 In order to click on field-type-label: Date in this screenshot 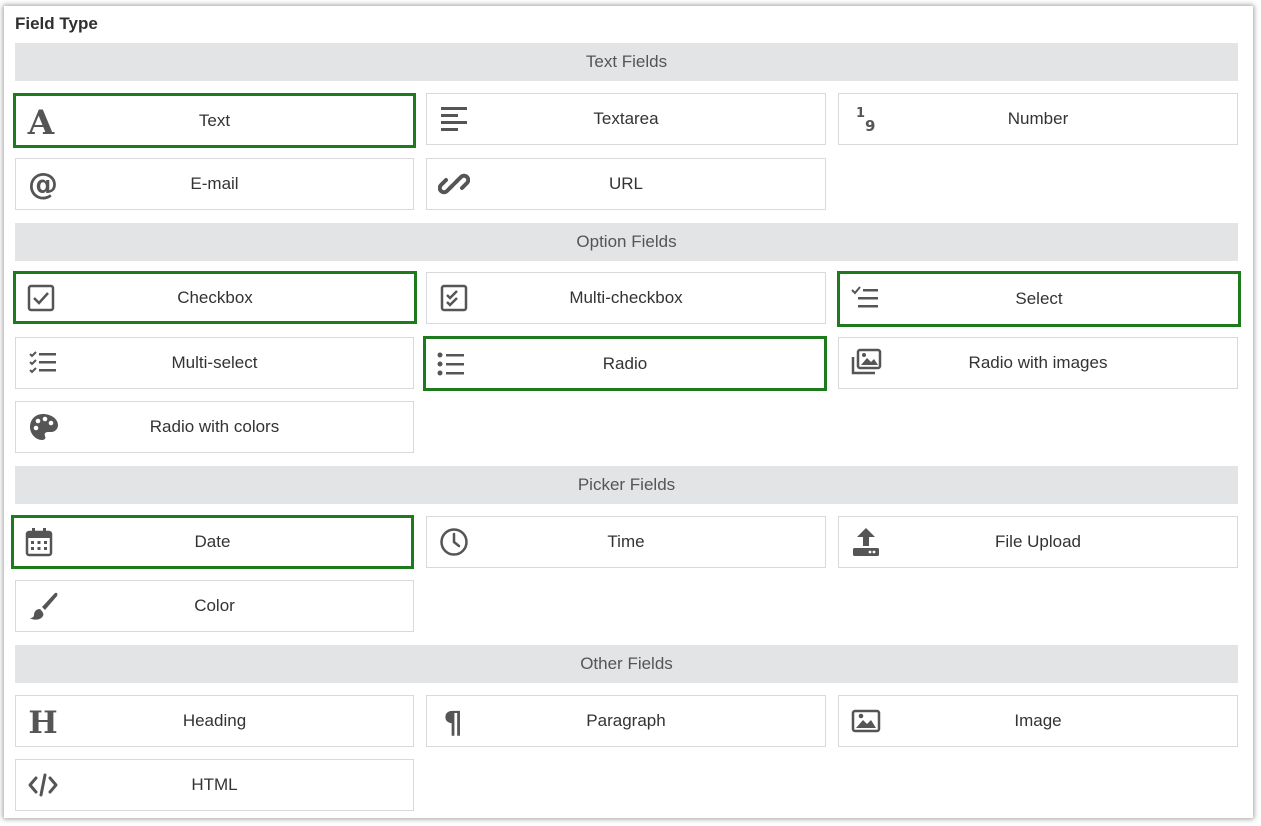, I will do `click(212, 541)`.